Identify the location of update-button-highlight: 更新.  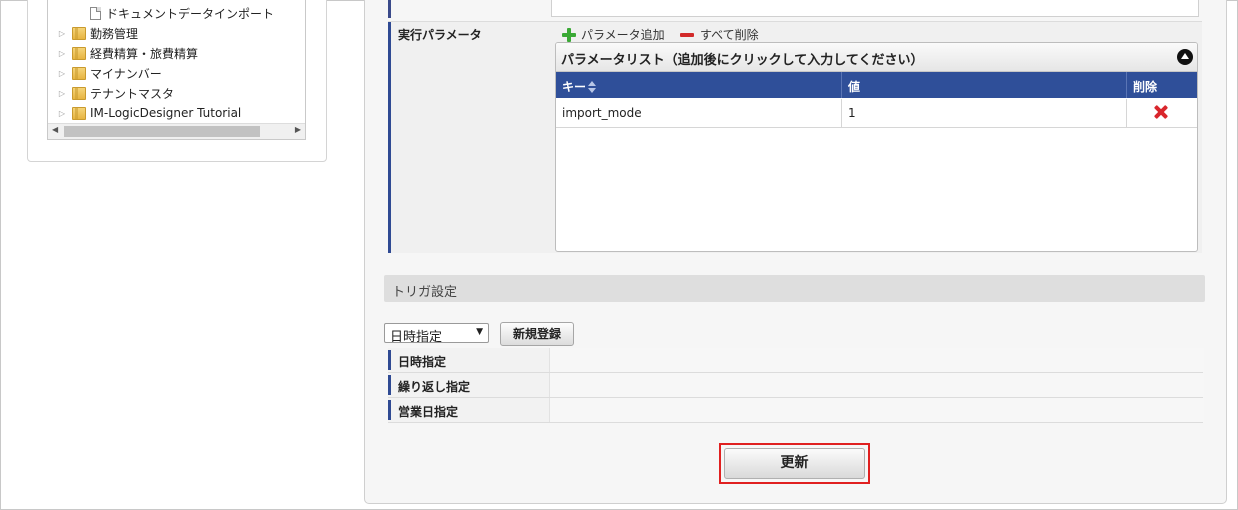
(794, 463).